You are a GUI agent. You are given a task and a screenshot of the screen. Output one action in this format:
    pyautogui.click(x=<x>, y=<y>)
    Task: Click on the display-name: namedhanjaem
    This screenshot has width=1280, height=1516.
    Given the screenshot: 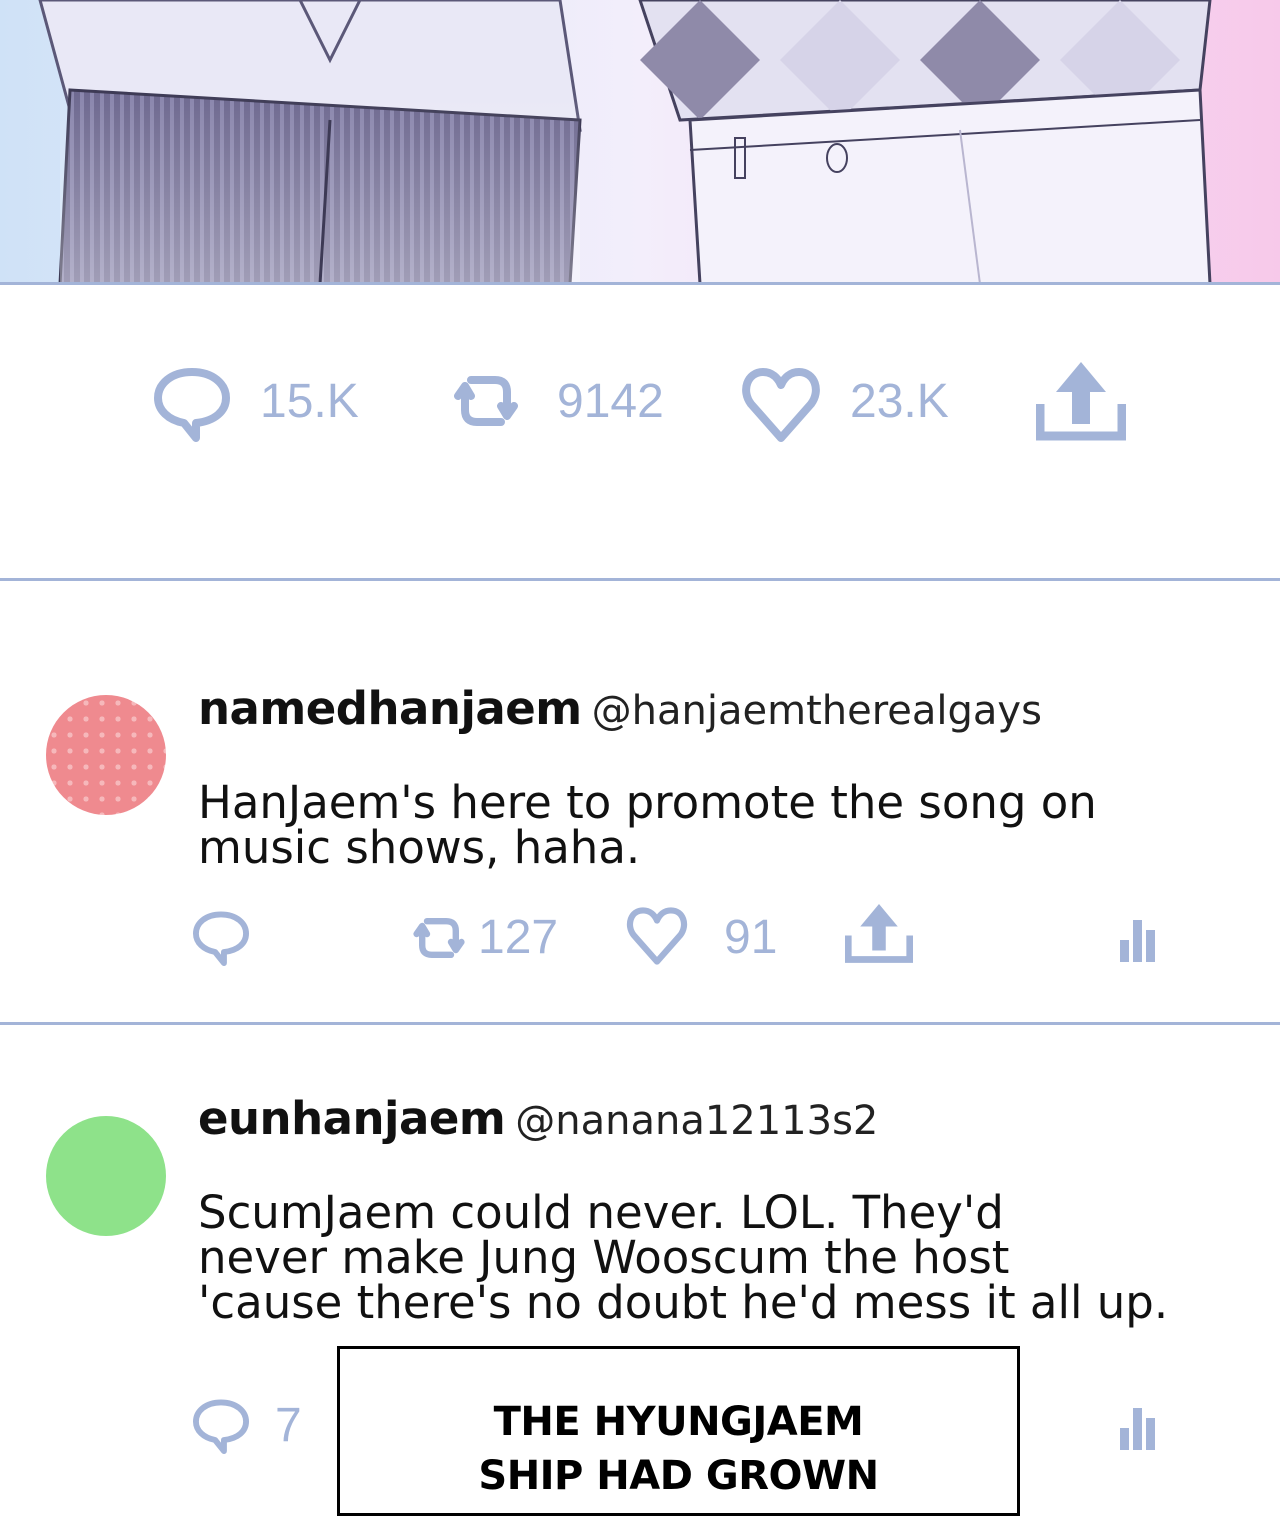 What is the action you would take?
    pyautogui.click(x=390, y=708)
    